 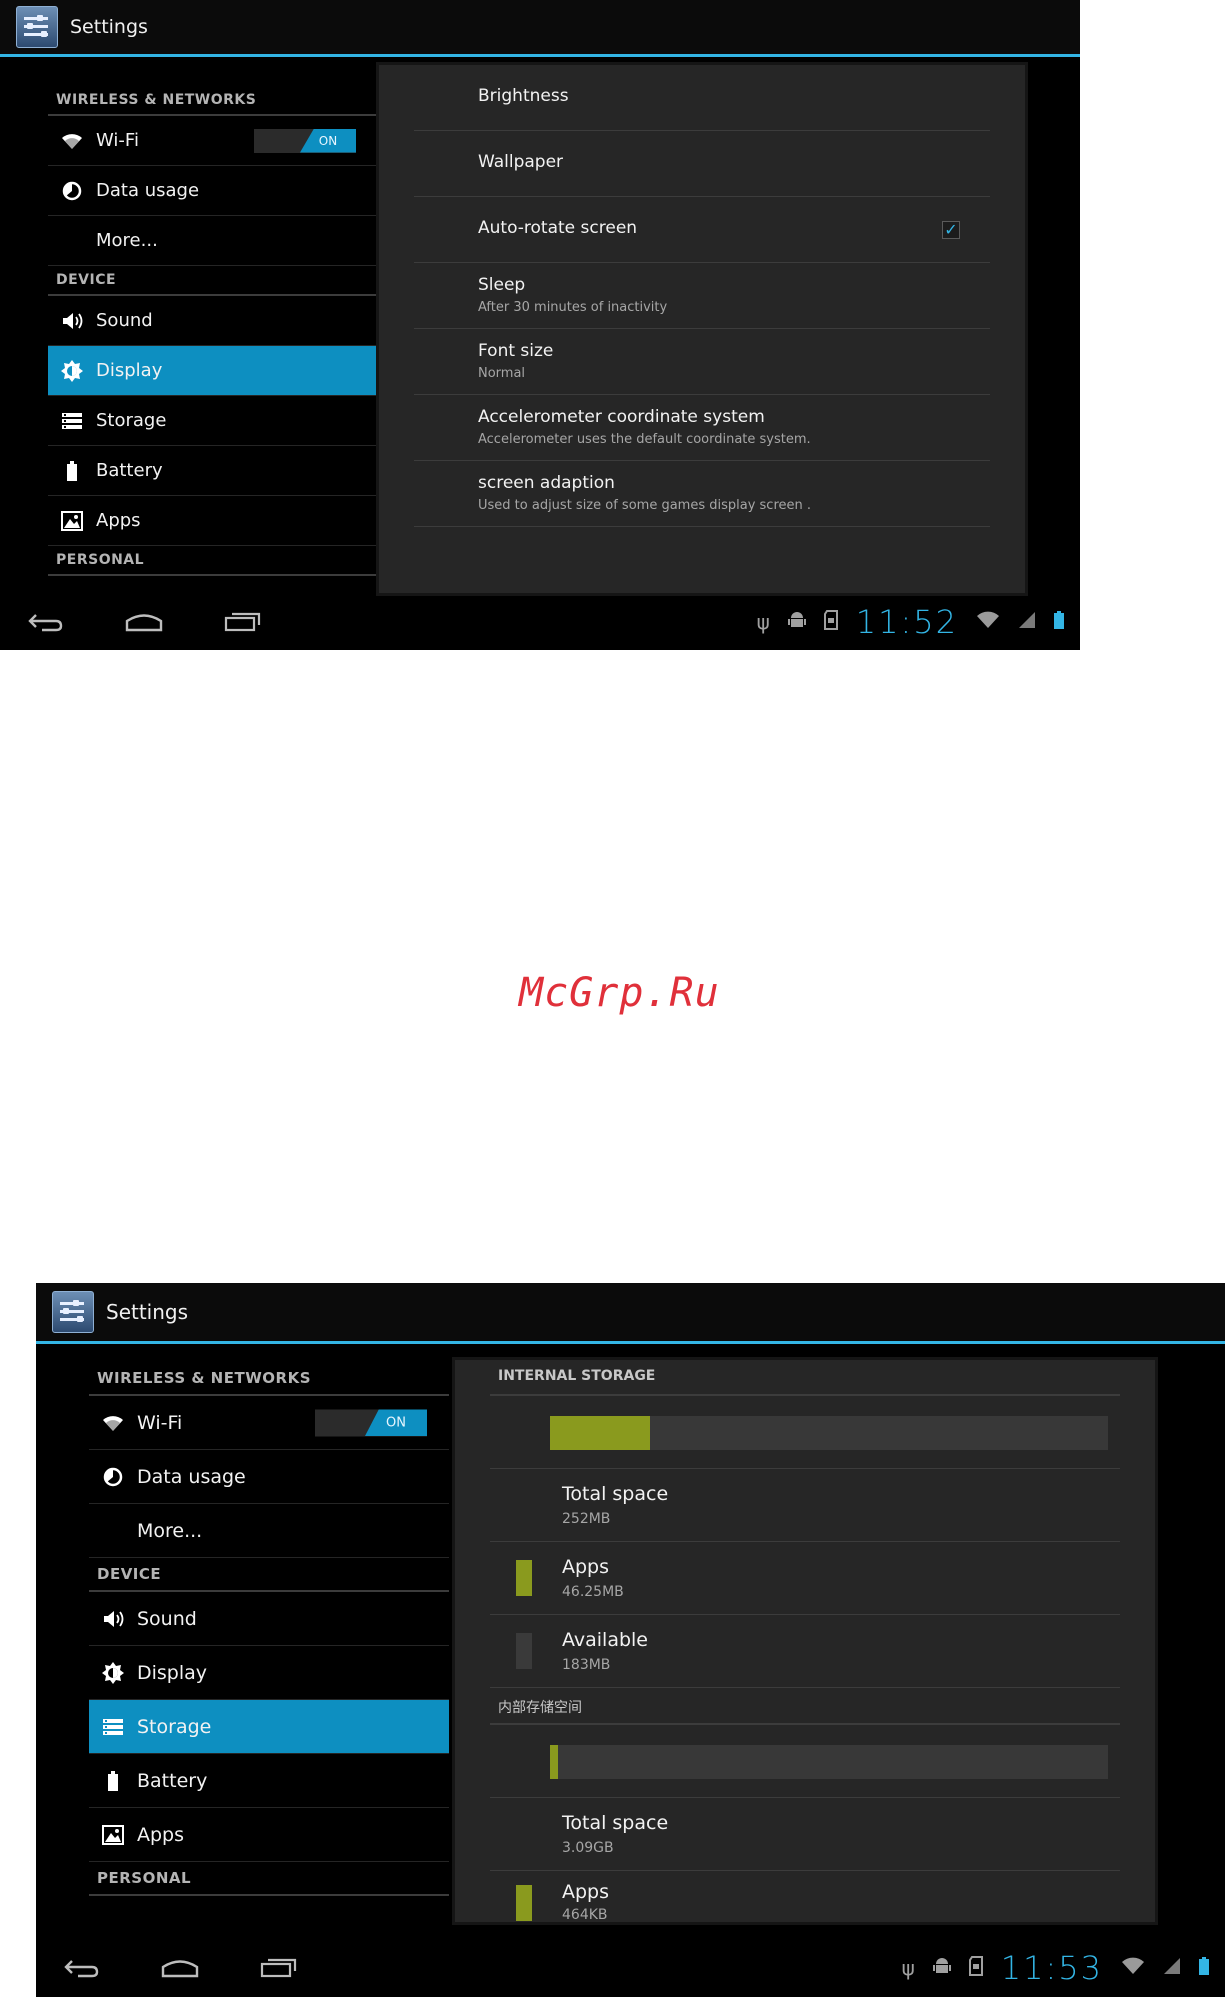 I want to click on row-value: 464KB, so click(x=585, y=1915).